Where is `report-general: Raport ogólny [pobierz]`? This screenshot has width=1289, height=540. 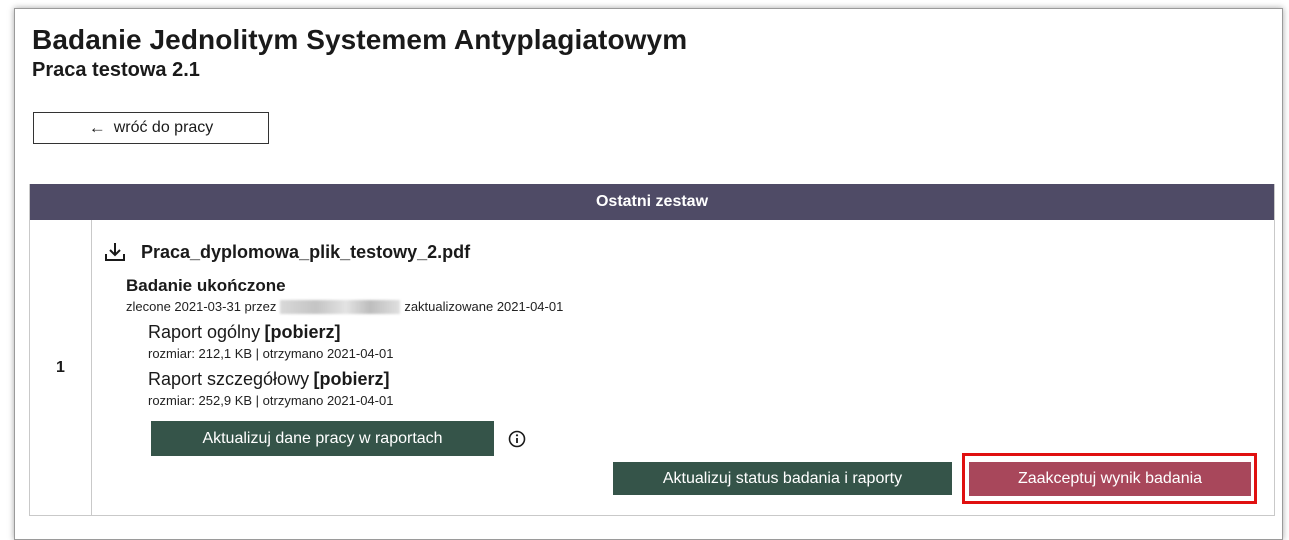
report-general: Raport ogólny [pobierz] is located at coordinates (244, 332).